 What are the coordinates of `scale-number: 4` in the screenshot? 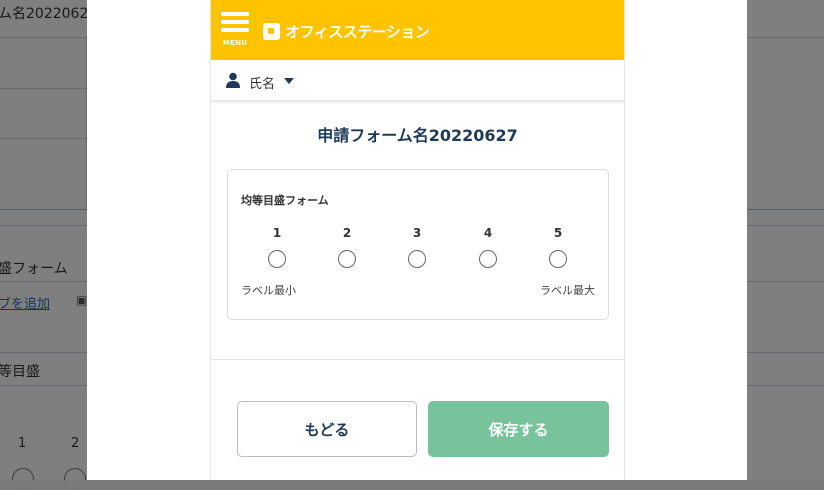 It's located at (488, 233).